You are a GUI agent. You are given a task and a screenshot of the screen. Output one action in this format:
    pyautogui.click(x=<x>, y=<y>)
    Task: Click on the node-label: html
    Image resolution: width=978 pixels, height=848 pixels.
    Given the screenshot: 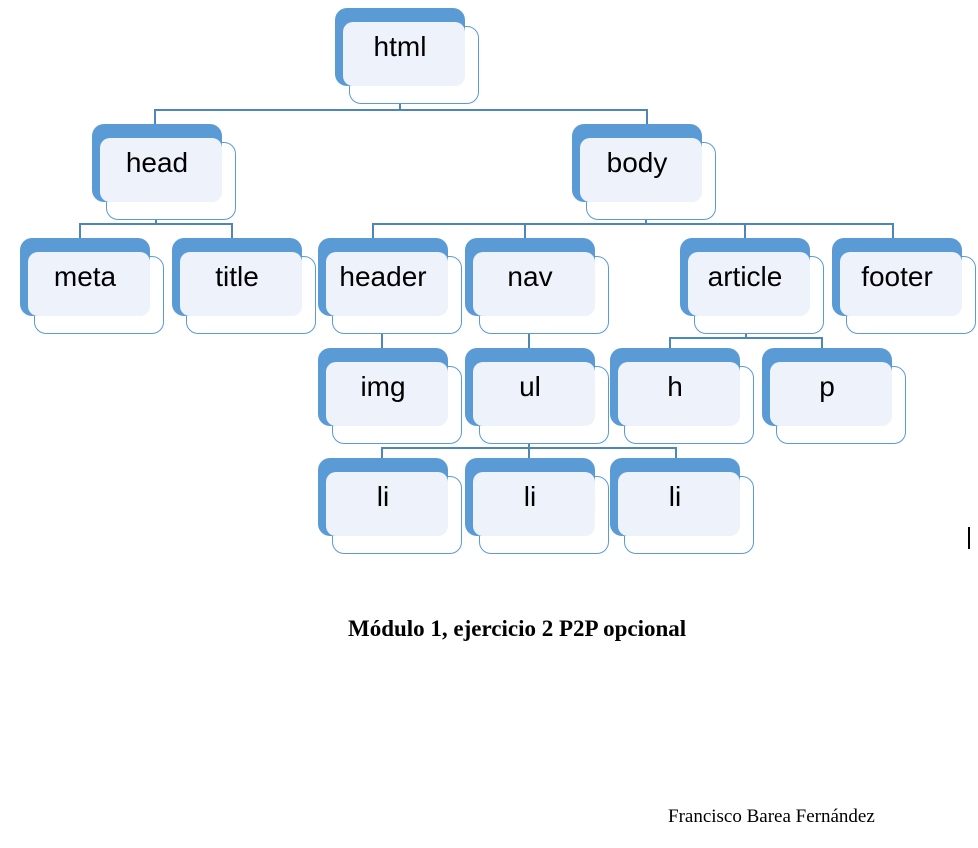 What is the action you would take?
    pyautogui.click(x=400, y=46)
    